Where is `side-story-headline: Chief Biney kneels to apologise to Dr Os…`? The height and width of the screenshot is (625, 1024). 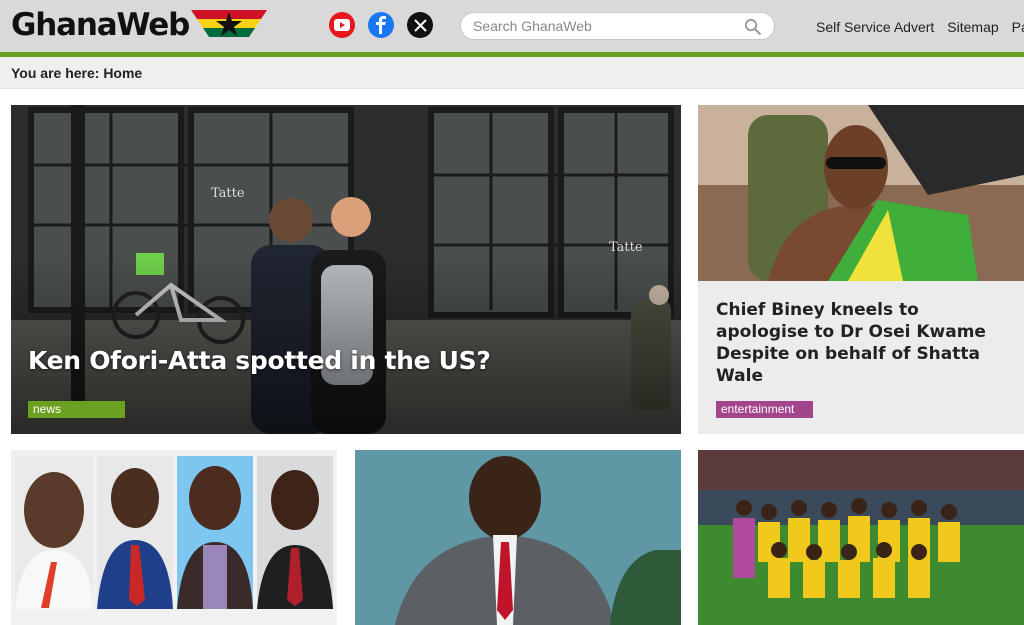 side-story-headline: Chief Biney kneels to apologise to Dr Os… is located at coordinates (866, 343).